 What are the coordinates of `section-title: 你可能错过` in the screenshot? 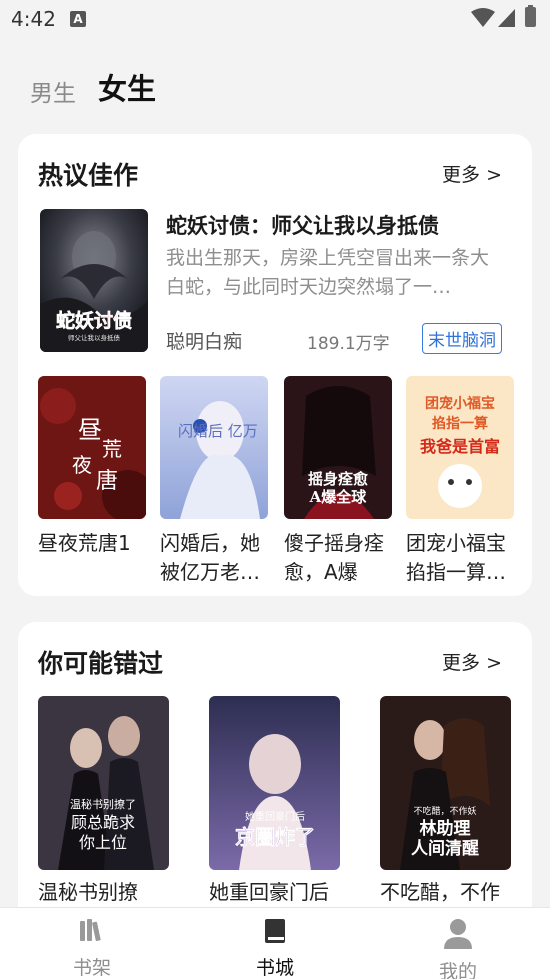 It's located at (101, 663).